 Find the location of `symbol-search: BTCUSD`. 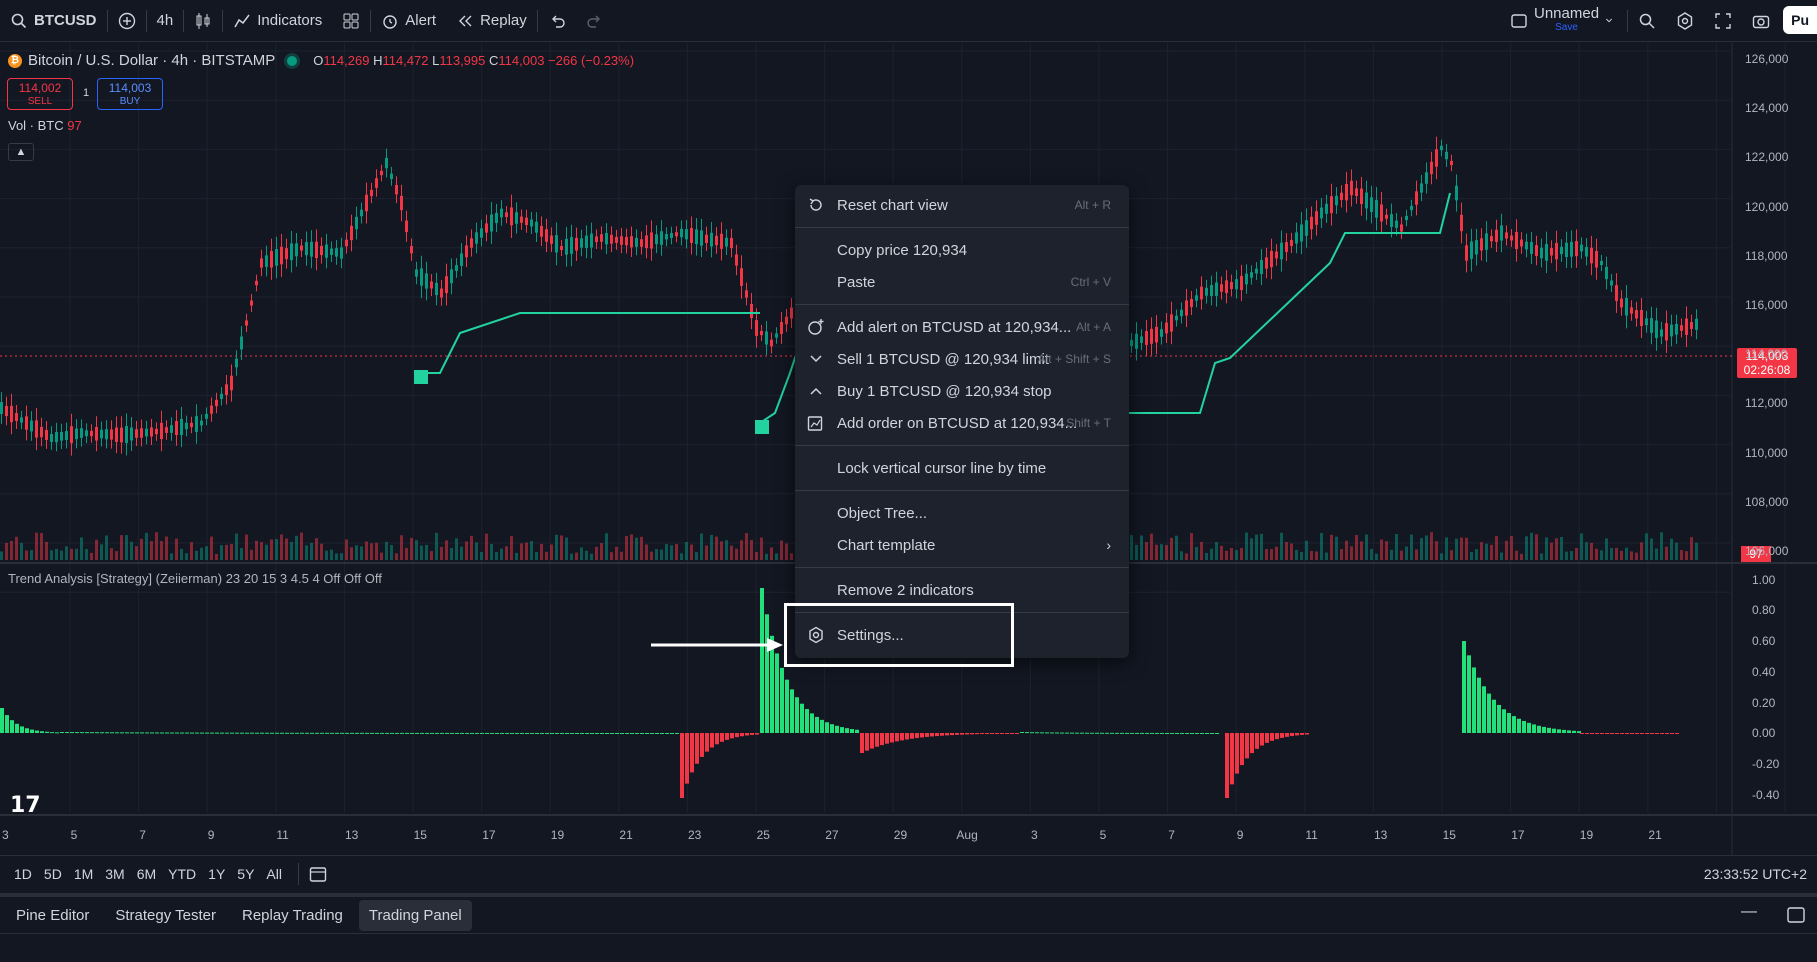

symbol-search: BTCUSD is located at coordinates (53, 21).